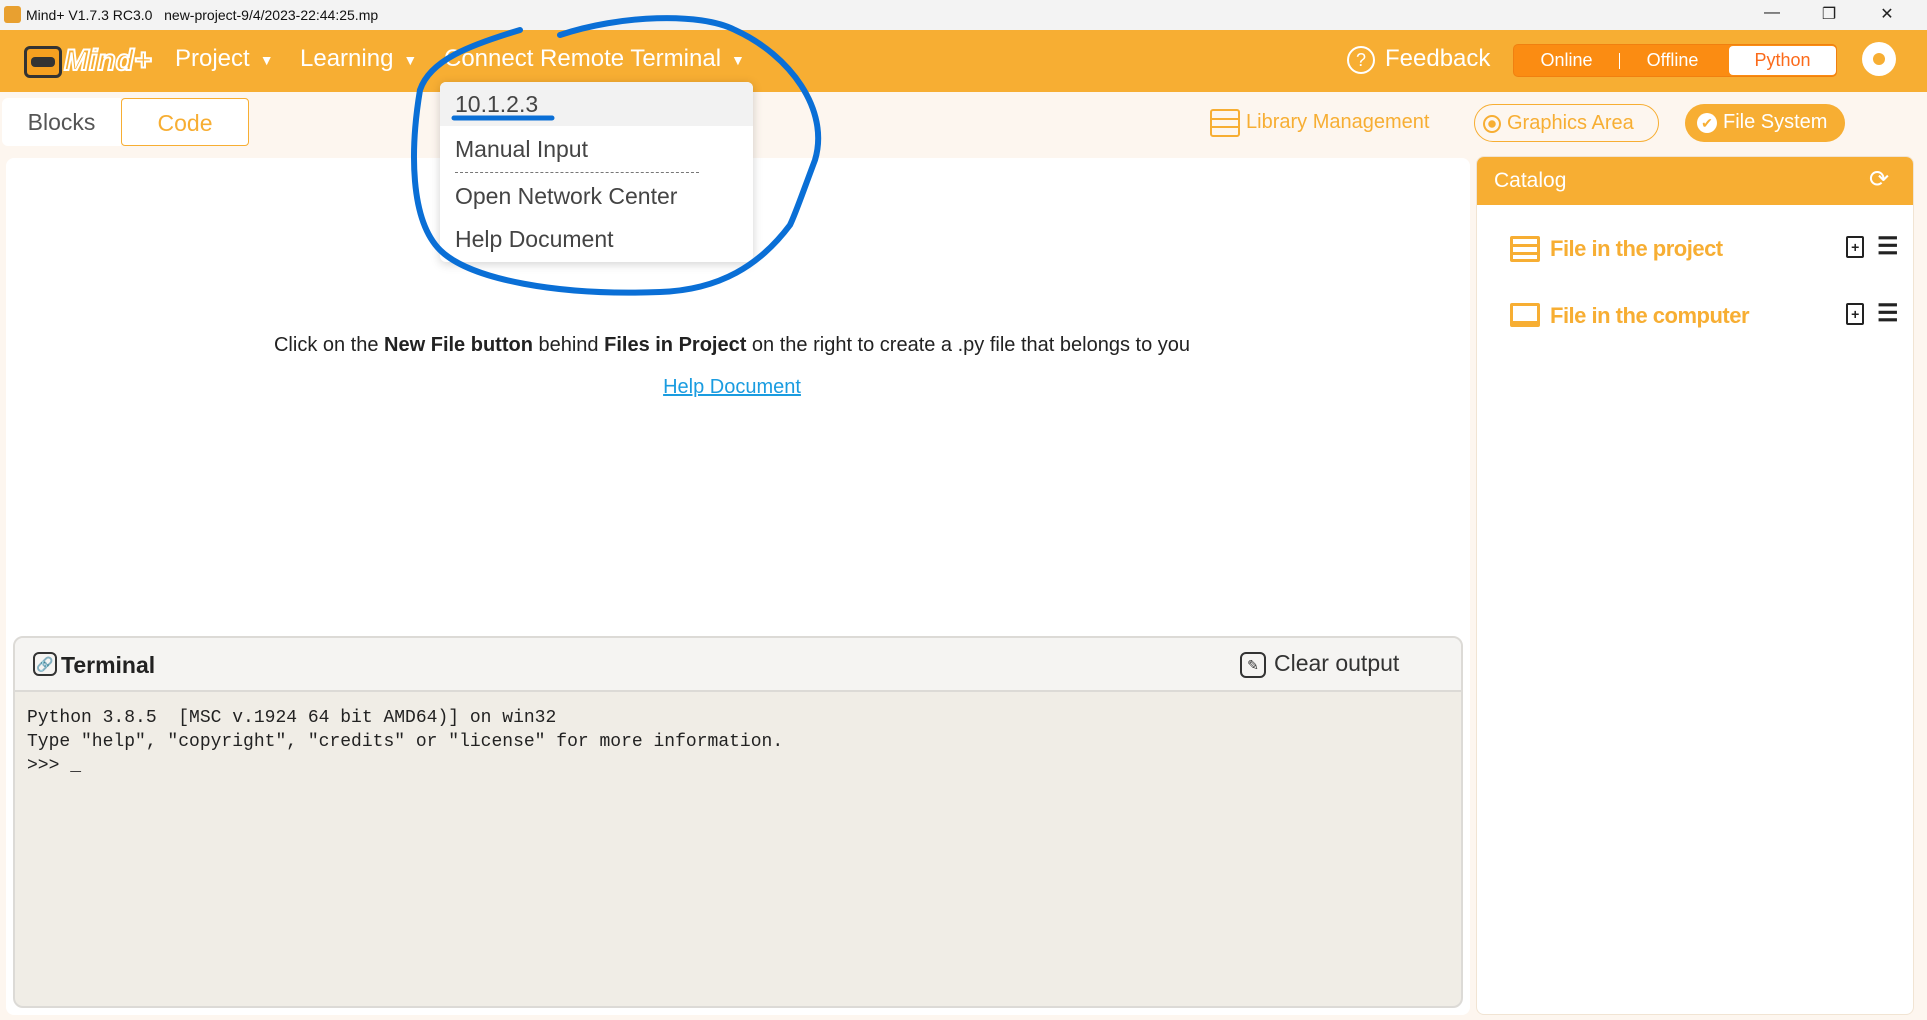 The height and width of the screenshot is (1020, 1927). I want to click on graphics-area-button: Graphics Area, so click(1566, 123).